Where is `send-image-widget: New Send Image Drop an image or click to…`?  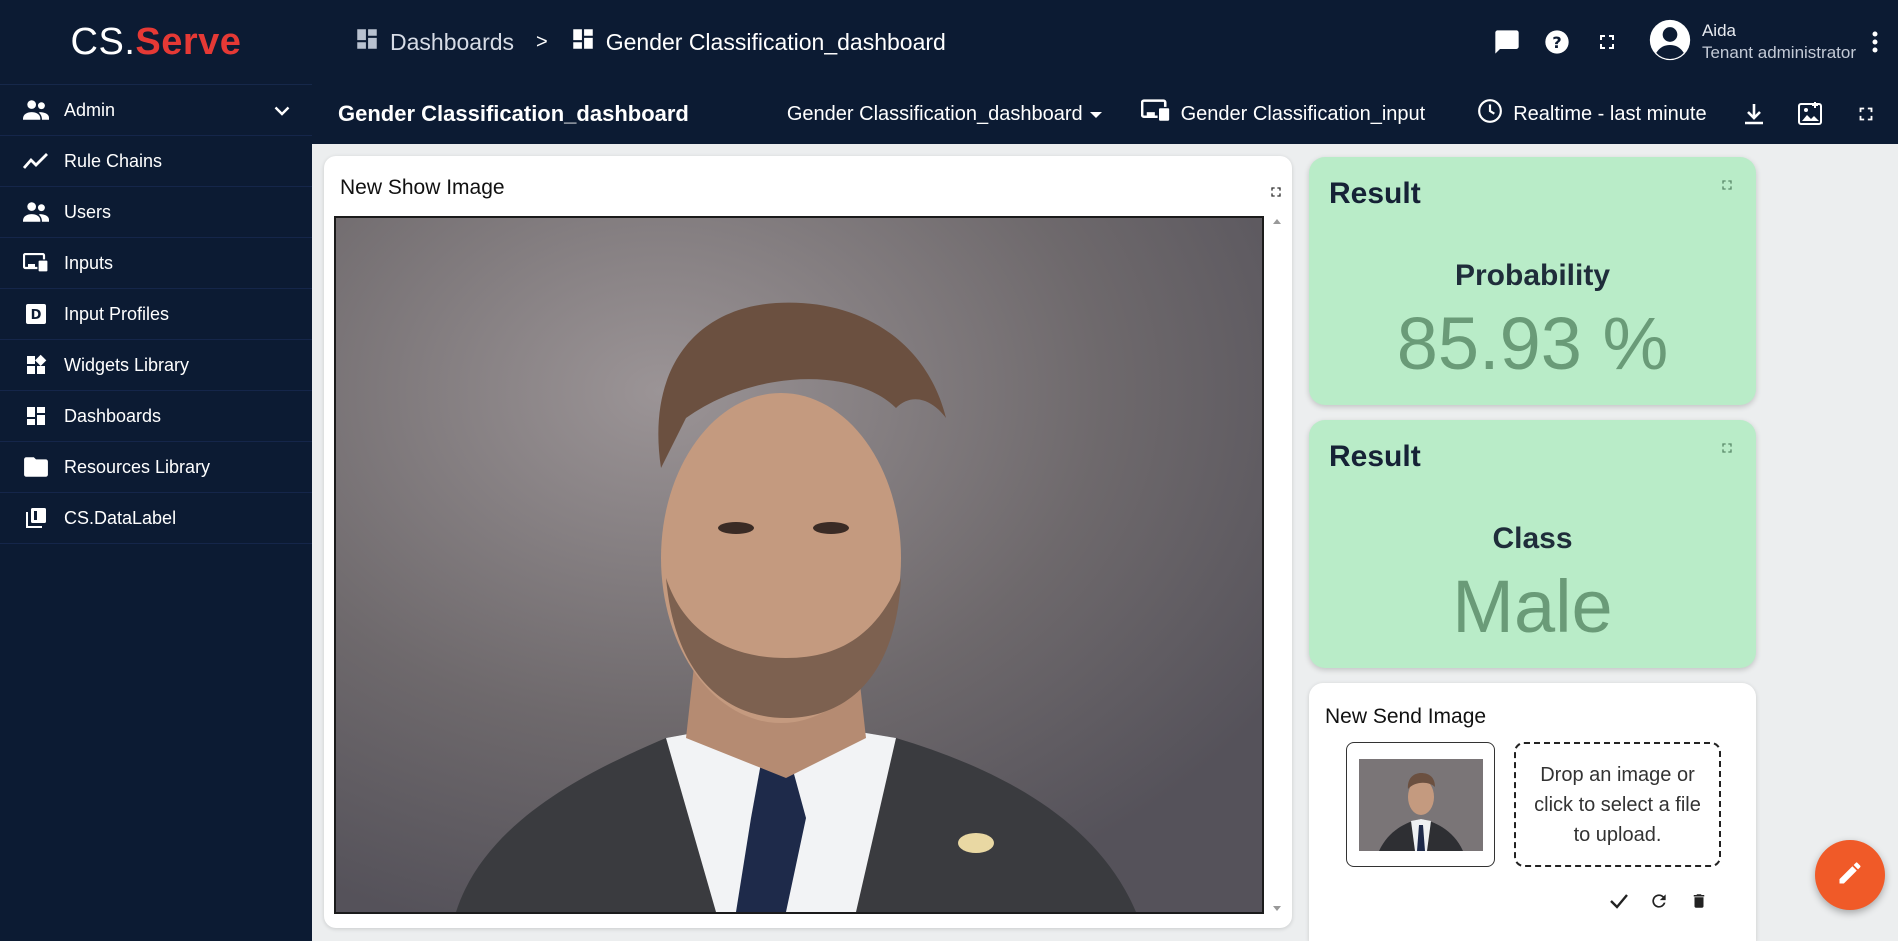
send-image-widget: New Send Image Drop an image or click to… is located at coordinates (1532, 812).